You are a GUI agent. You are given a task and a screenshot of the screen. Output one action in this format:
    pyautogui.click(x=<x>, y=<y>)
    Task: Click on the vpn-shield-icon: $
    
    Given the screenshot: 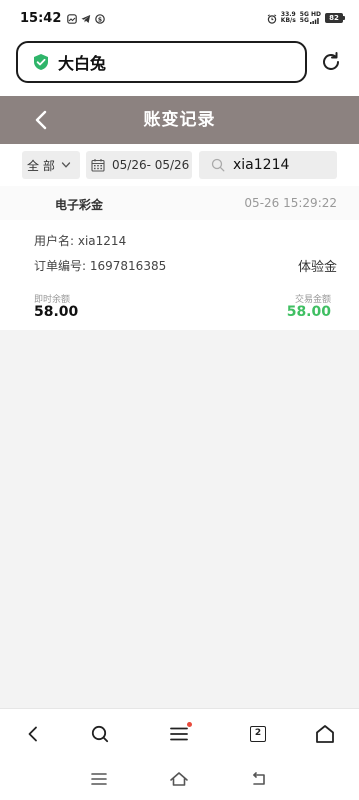 What is the action you would take?
    pyautogui.click(x=100, y=18)
    